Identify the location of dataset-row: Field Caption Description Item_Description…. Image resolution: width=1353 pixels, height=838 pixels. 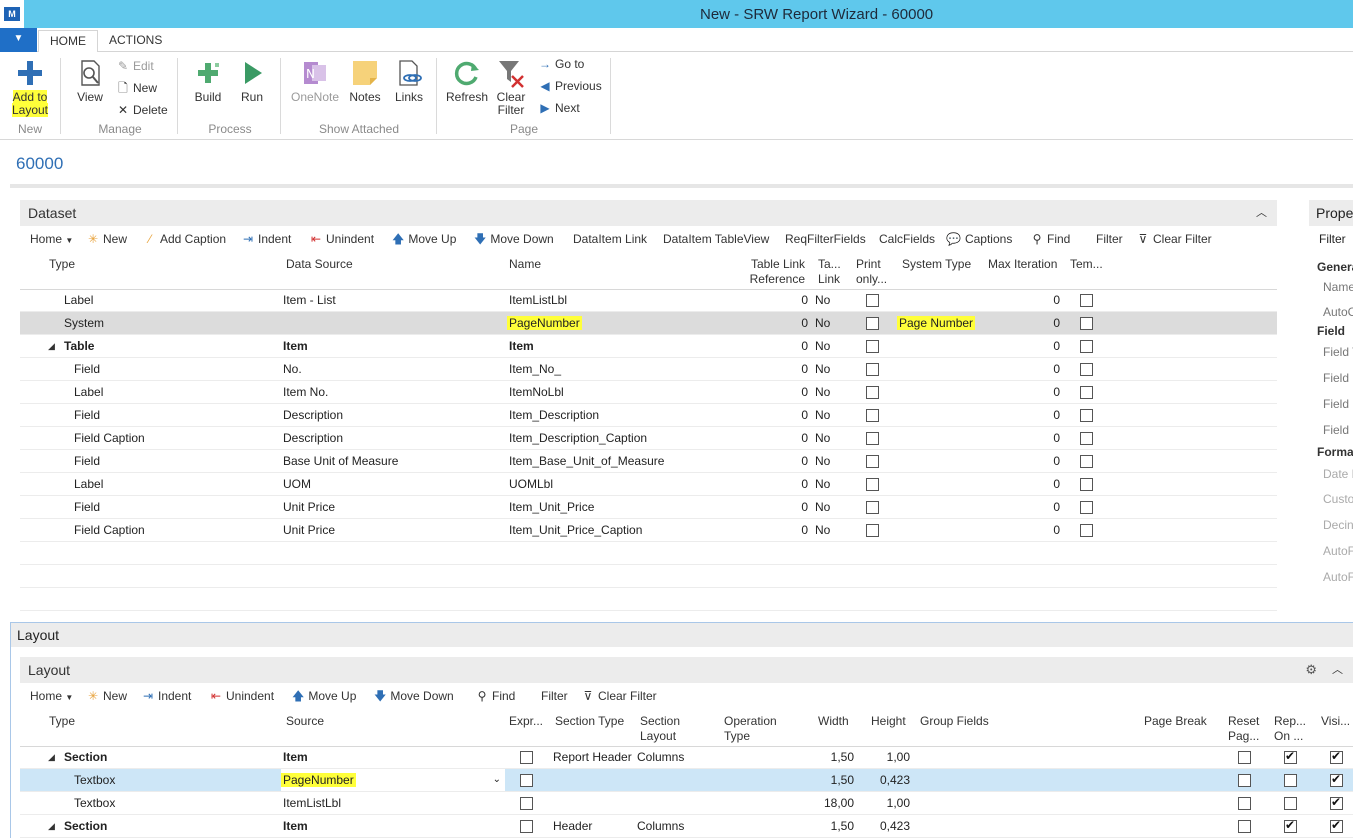
(648, 438).